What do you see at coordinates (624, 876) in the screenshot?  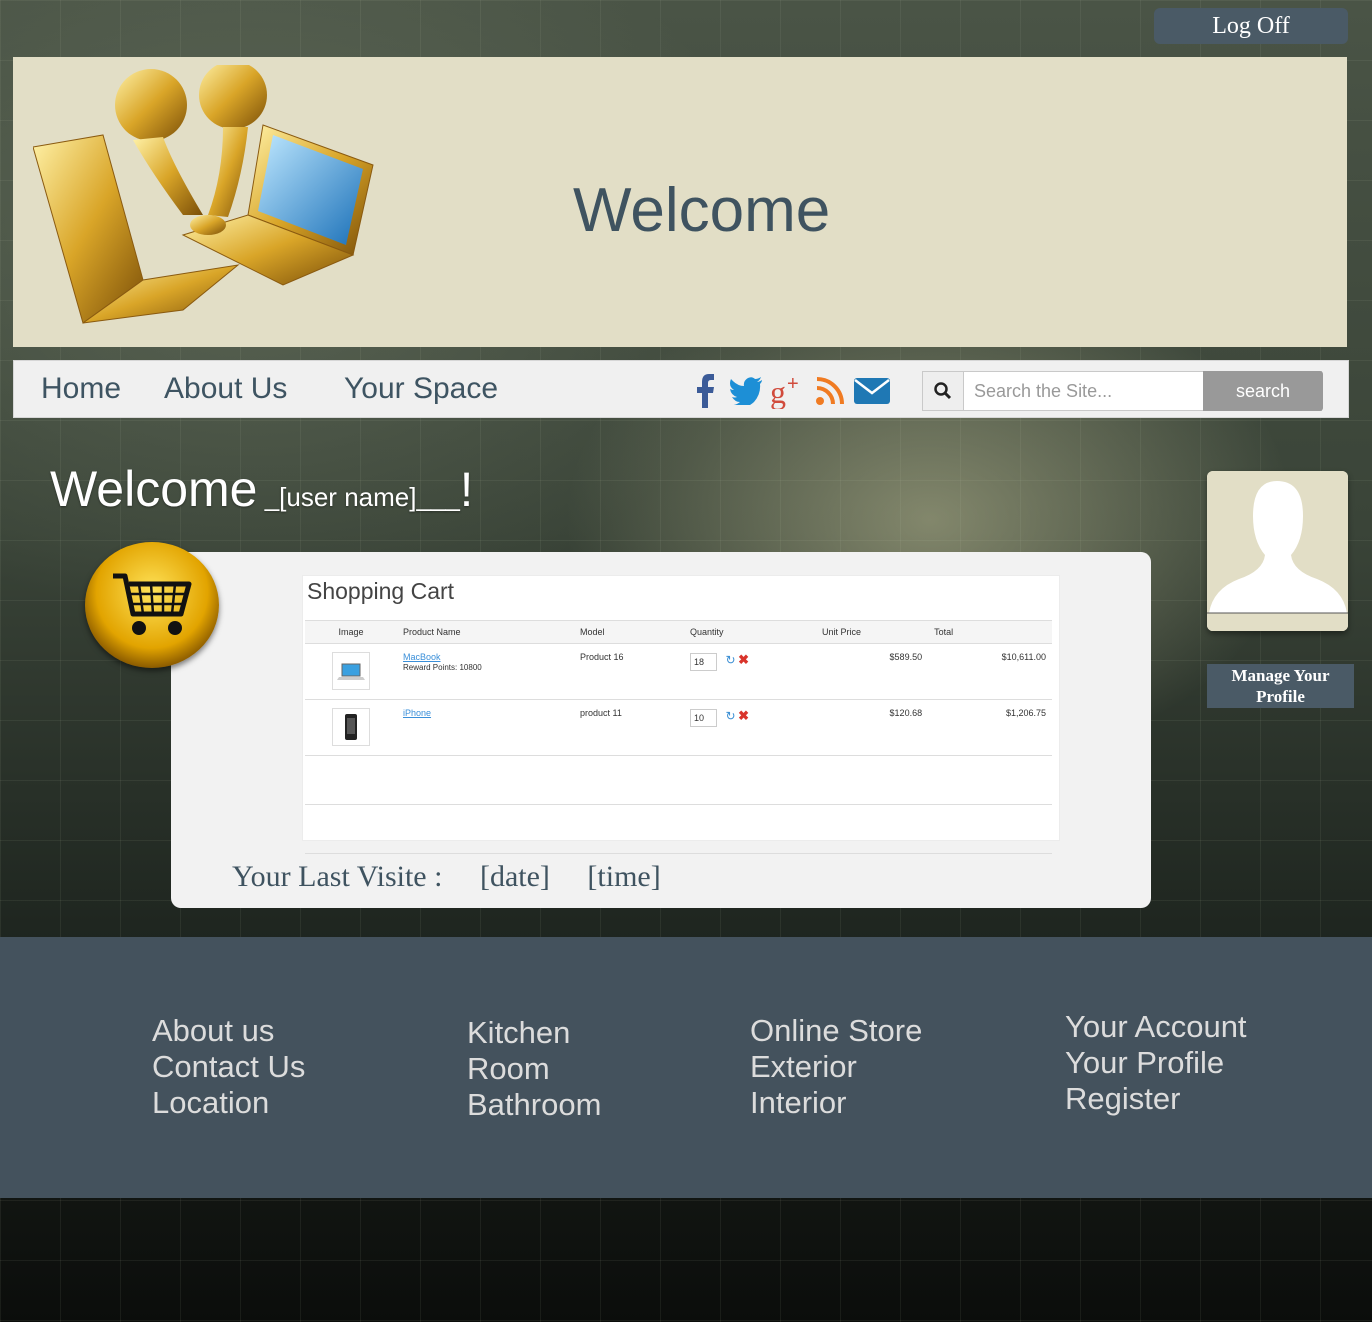 I see `last-visit-time: [time]` at bounding box center [624, 876].